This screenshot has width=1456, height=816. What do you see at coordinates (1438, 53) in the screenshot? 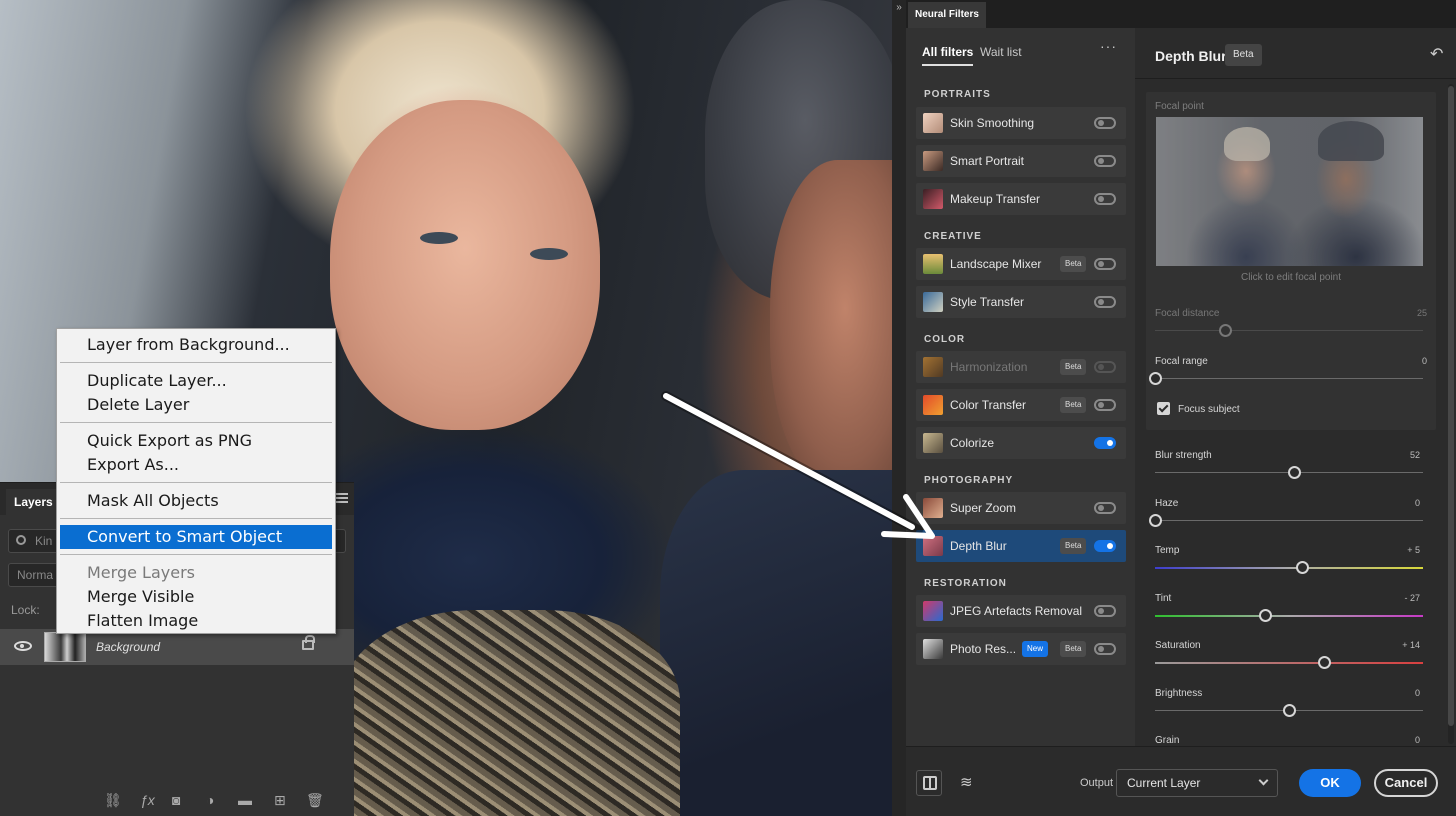
I see `reset-icon: ↶` at bounding box center [1438, 53].